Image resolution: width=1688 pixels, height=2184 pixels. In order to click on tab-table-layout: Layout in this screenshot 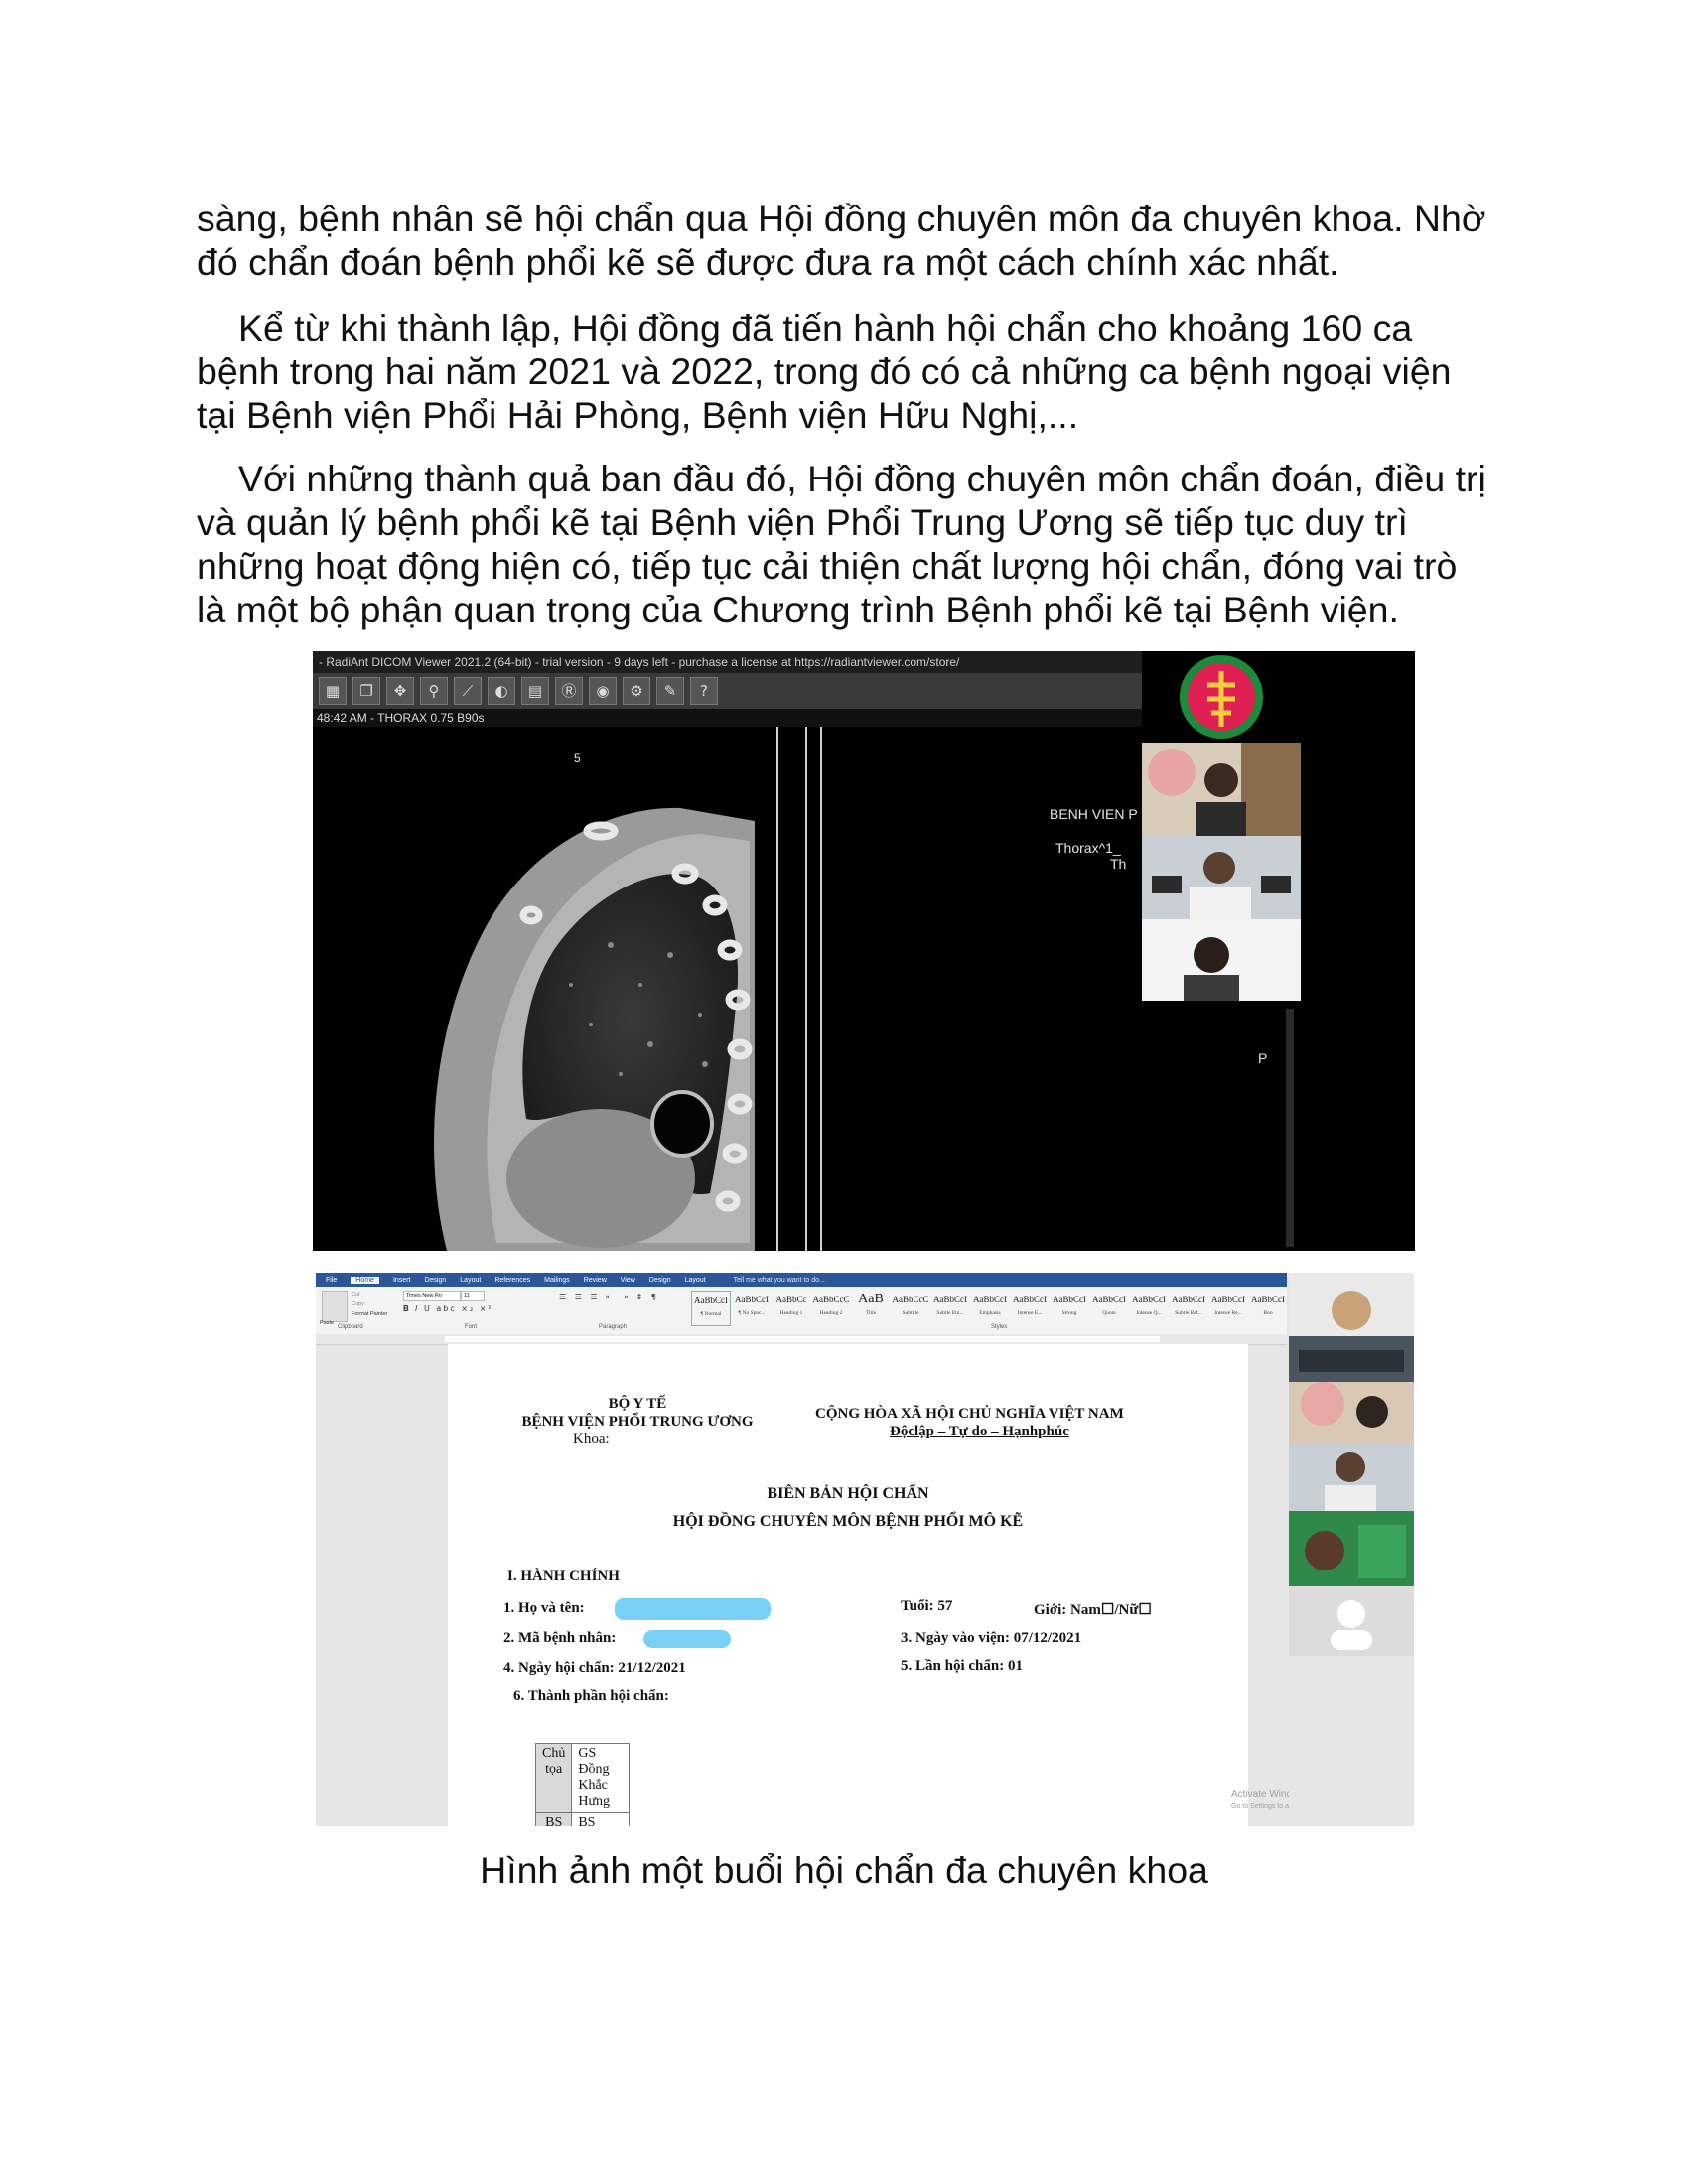, I will do `click(695, 1280)`.